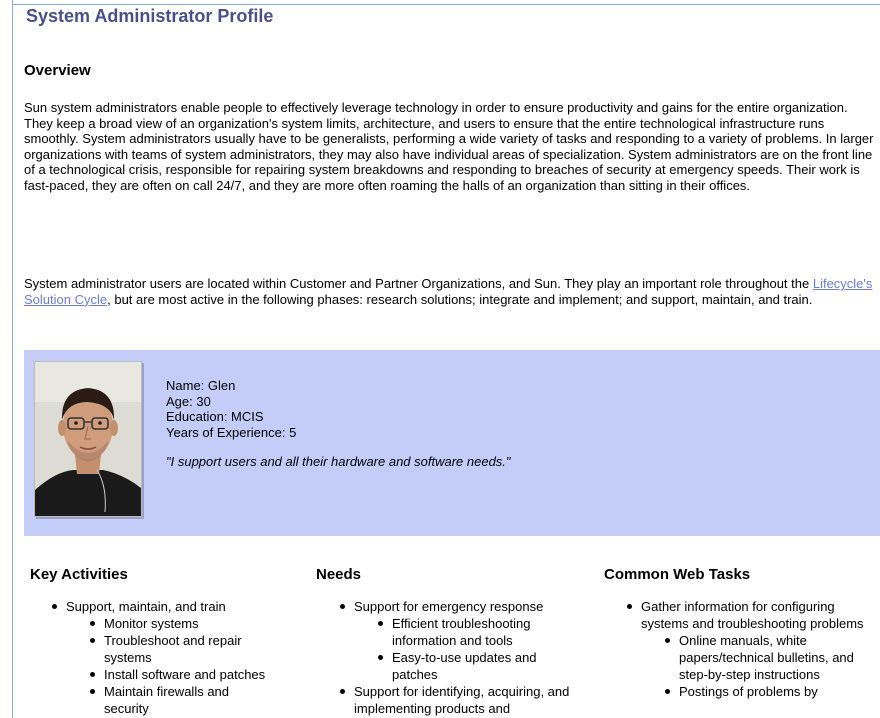  What do you see at coordinates (449, 606) in the screenshot?
I see `list-item-text: Support for emergency response` at bounding box center [449, 606].